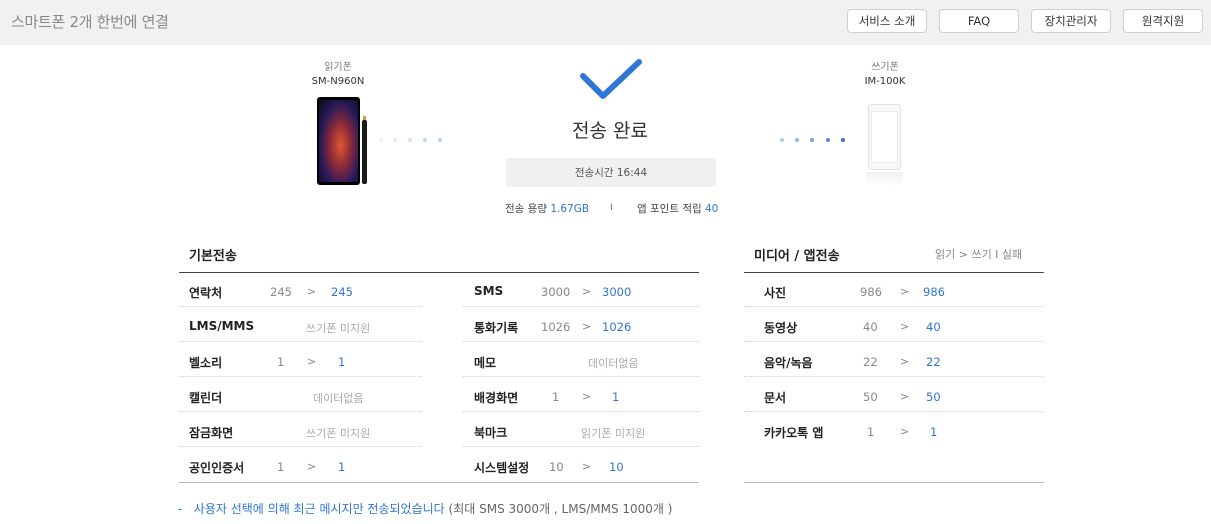 This screenshot has width=1211, height=524. What do you see at coordinates (587, 326) in the screenshot?
I see `row-calllog-arrow: >` at bounding box center [587, 326].